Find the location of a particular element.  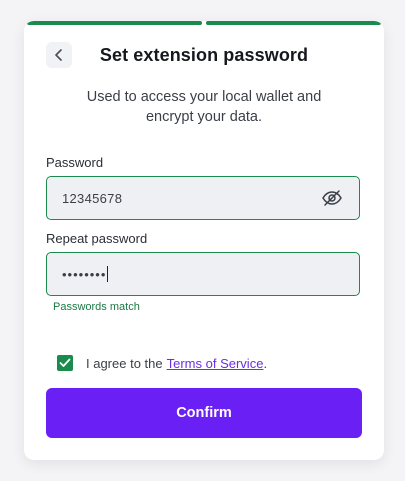

password-field: 12345678 is located at coordinates (203, 198).